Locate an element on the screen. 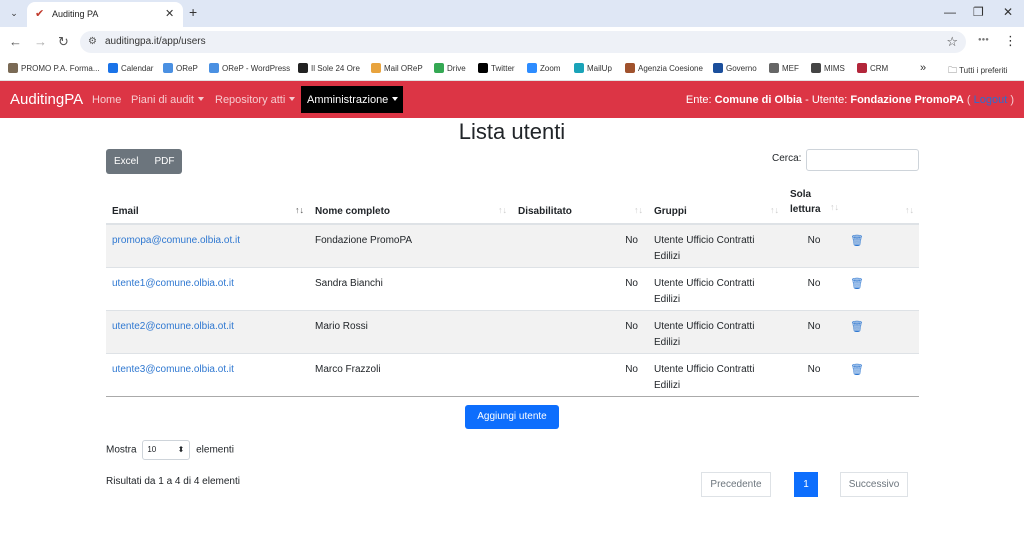 This screenshot has height=549, width=1024. tab-search-icon: ⌄ is located at coordinates (14, 13).